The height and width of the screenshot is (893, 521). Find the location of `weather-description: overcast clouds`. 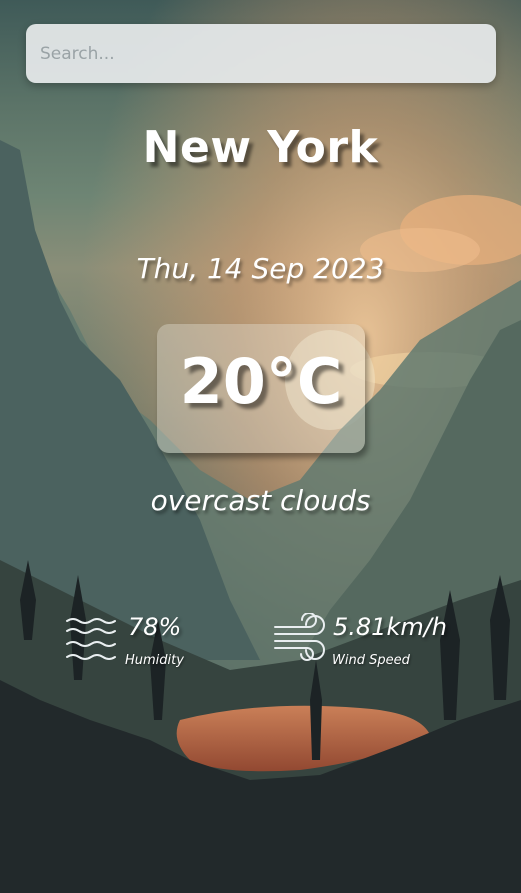

weather-description: overcast clouds is located at coordinates (260, 500).